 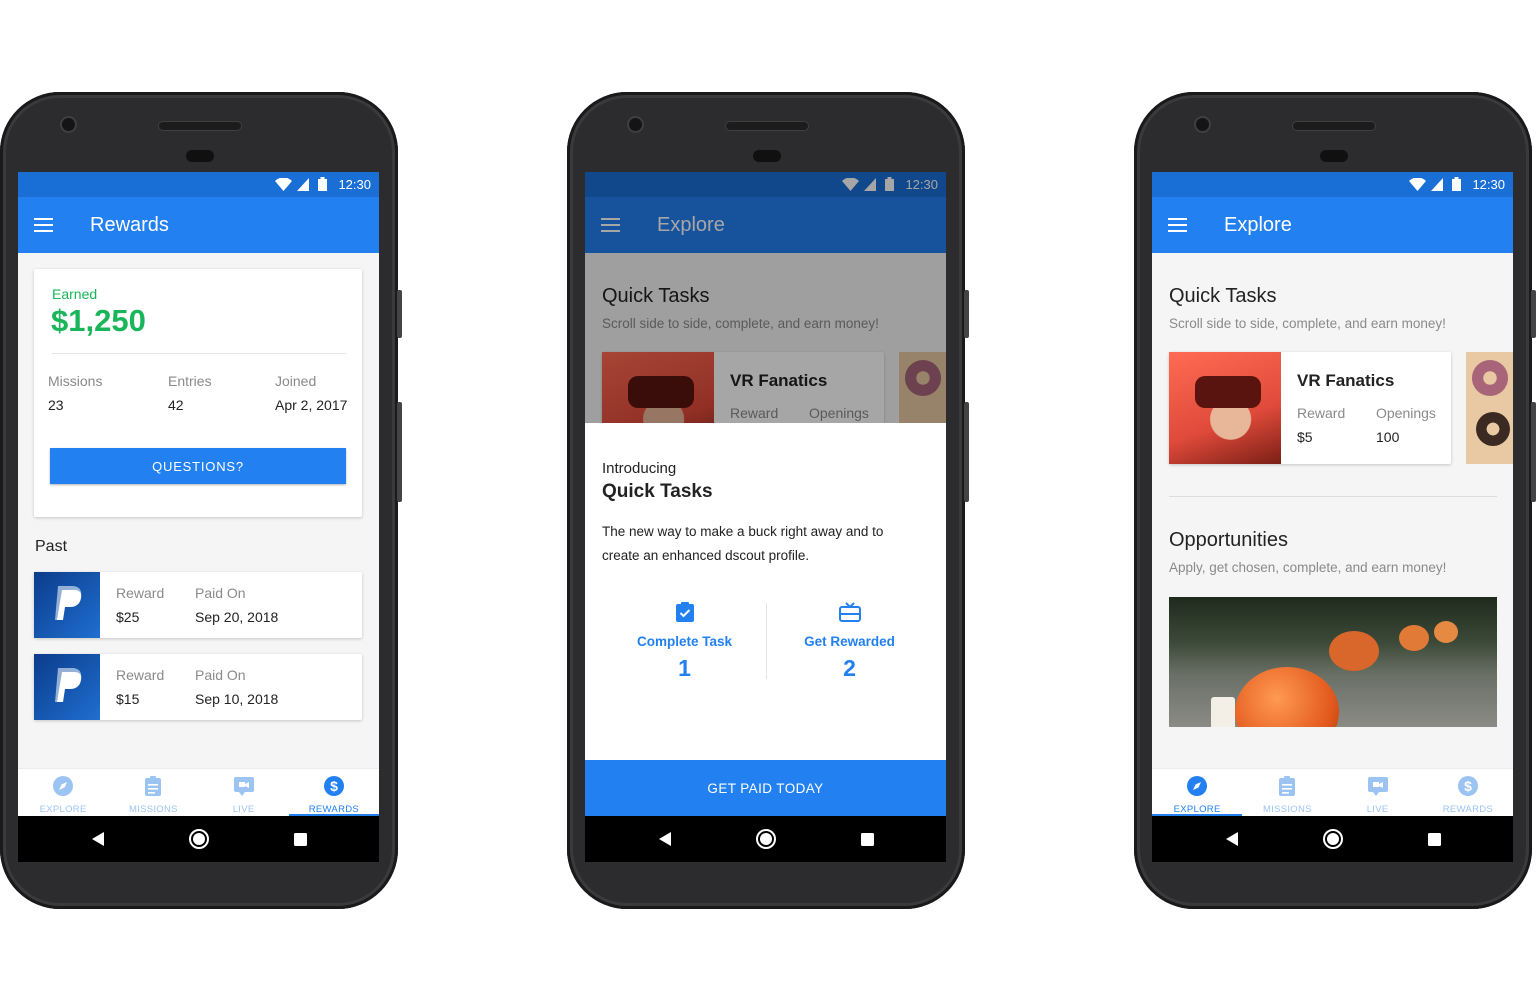 What do you see at coordinates (1346, 380) in the screenshot?
I see `task-title: VR Fanatics` at bounding box center [1346, 380].